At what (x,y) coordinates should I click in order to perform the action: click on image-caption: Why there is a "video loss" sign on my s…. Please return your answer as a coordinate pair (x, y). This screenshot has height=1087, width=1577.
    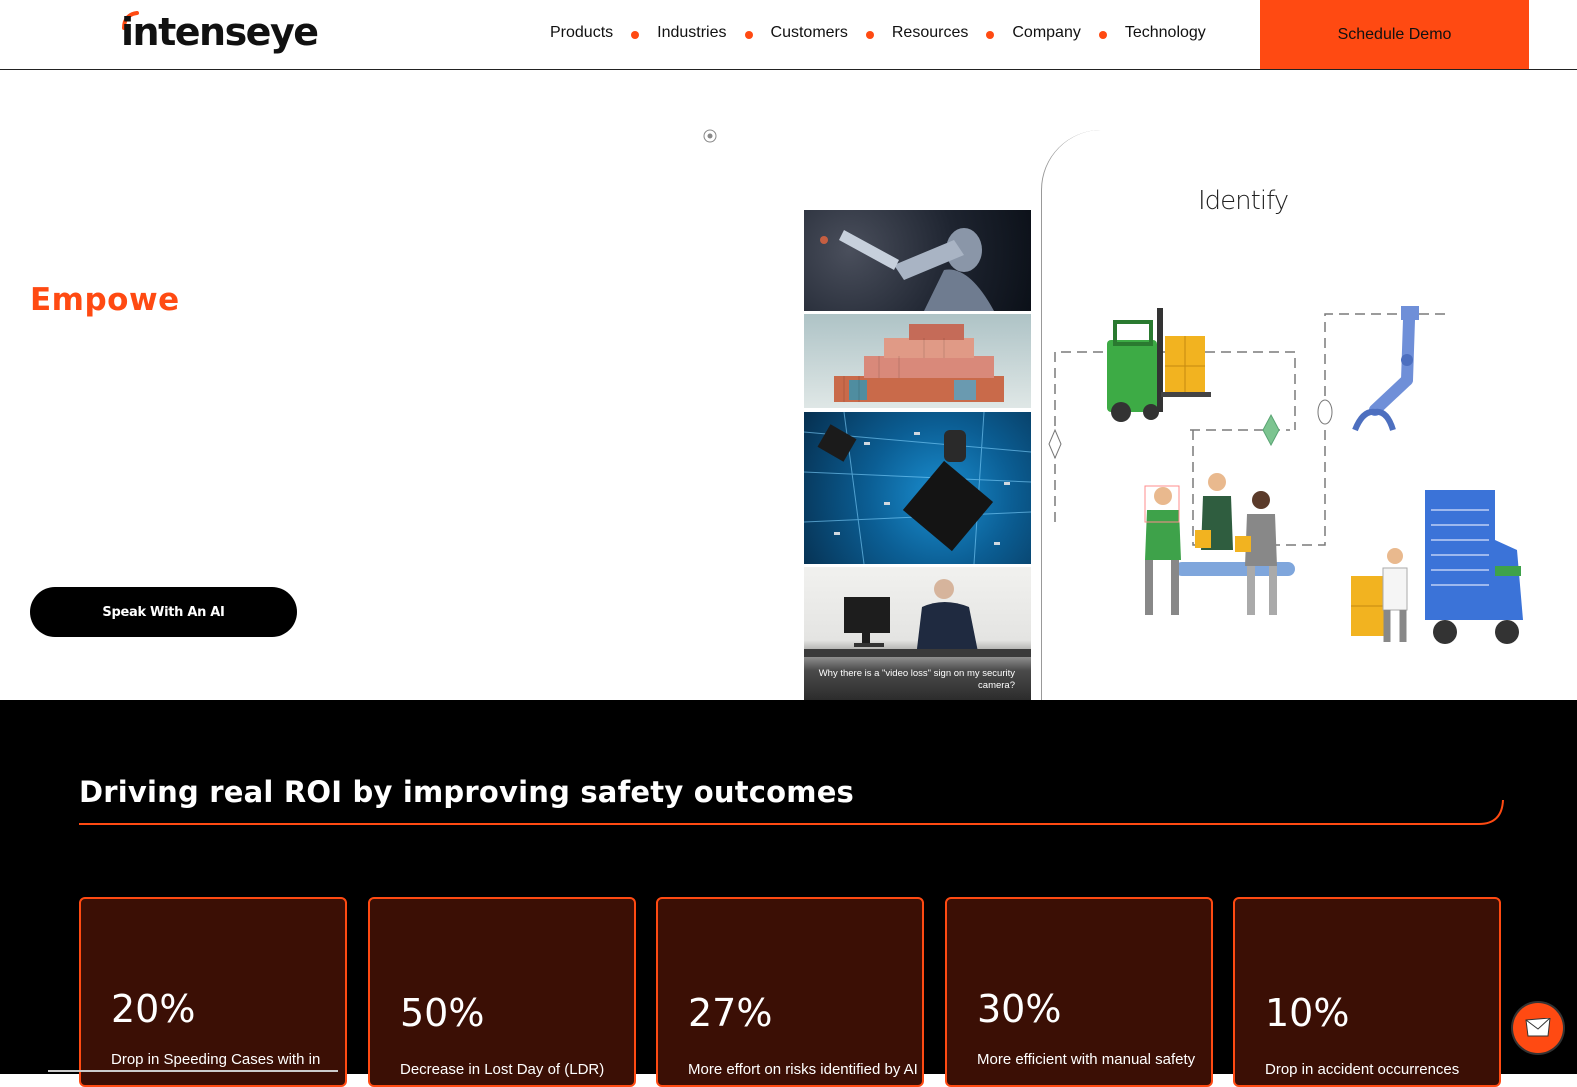
    Looking at the image, I should click on (916, 679).